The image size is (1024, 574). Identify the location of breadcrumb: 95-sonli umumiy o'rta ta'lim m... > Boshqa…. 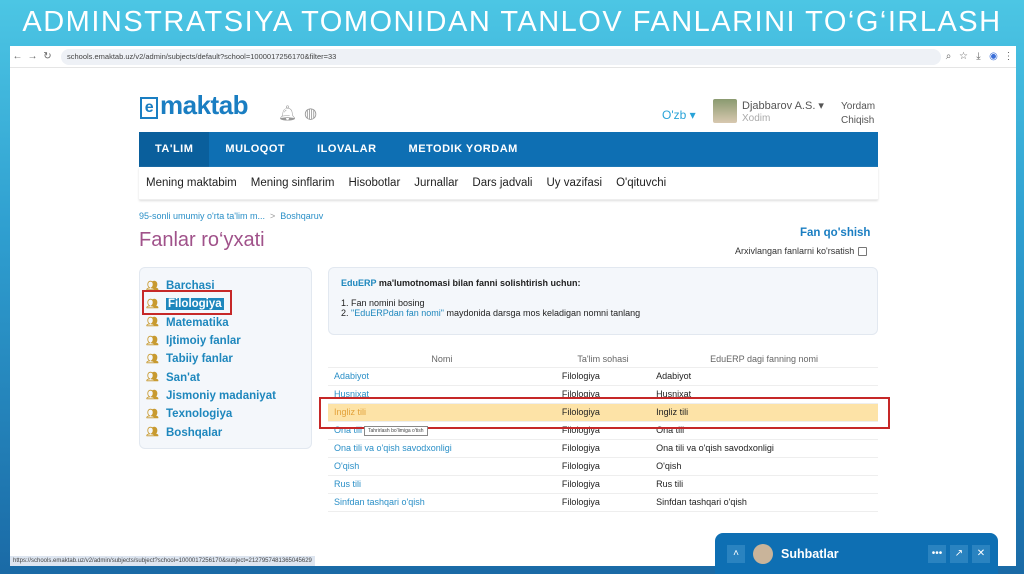
(231, 216).